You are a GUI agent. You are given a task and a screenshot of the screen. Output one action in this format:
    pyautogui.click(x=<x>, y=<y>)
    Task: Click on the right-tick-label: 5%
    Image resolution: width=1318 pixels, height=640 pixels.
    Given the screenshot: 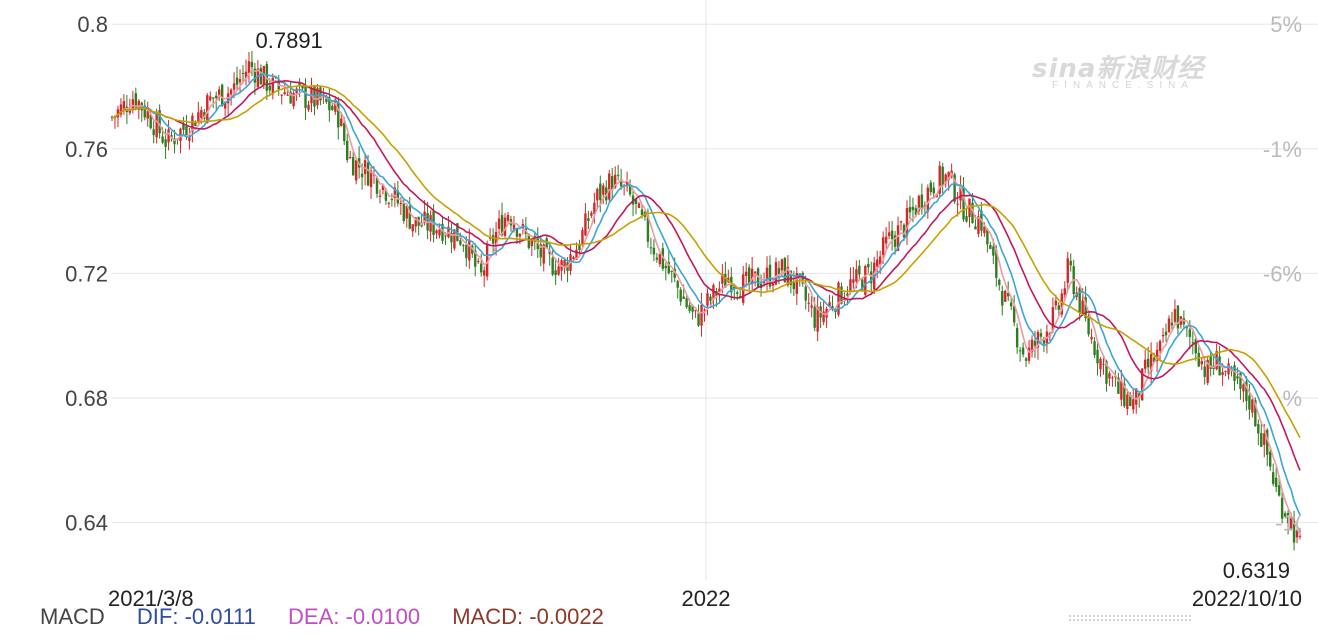 What is the action you would take?
    pyautogui.click(x=1286, y=24)
    